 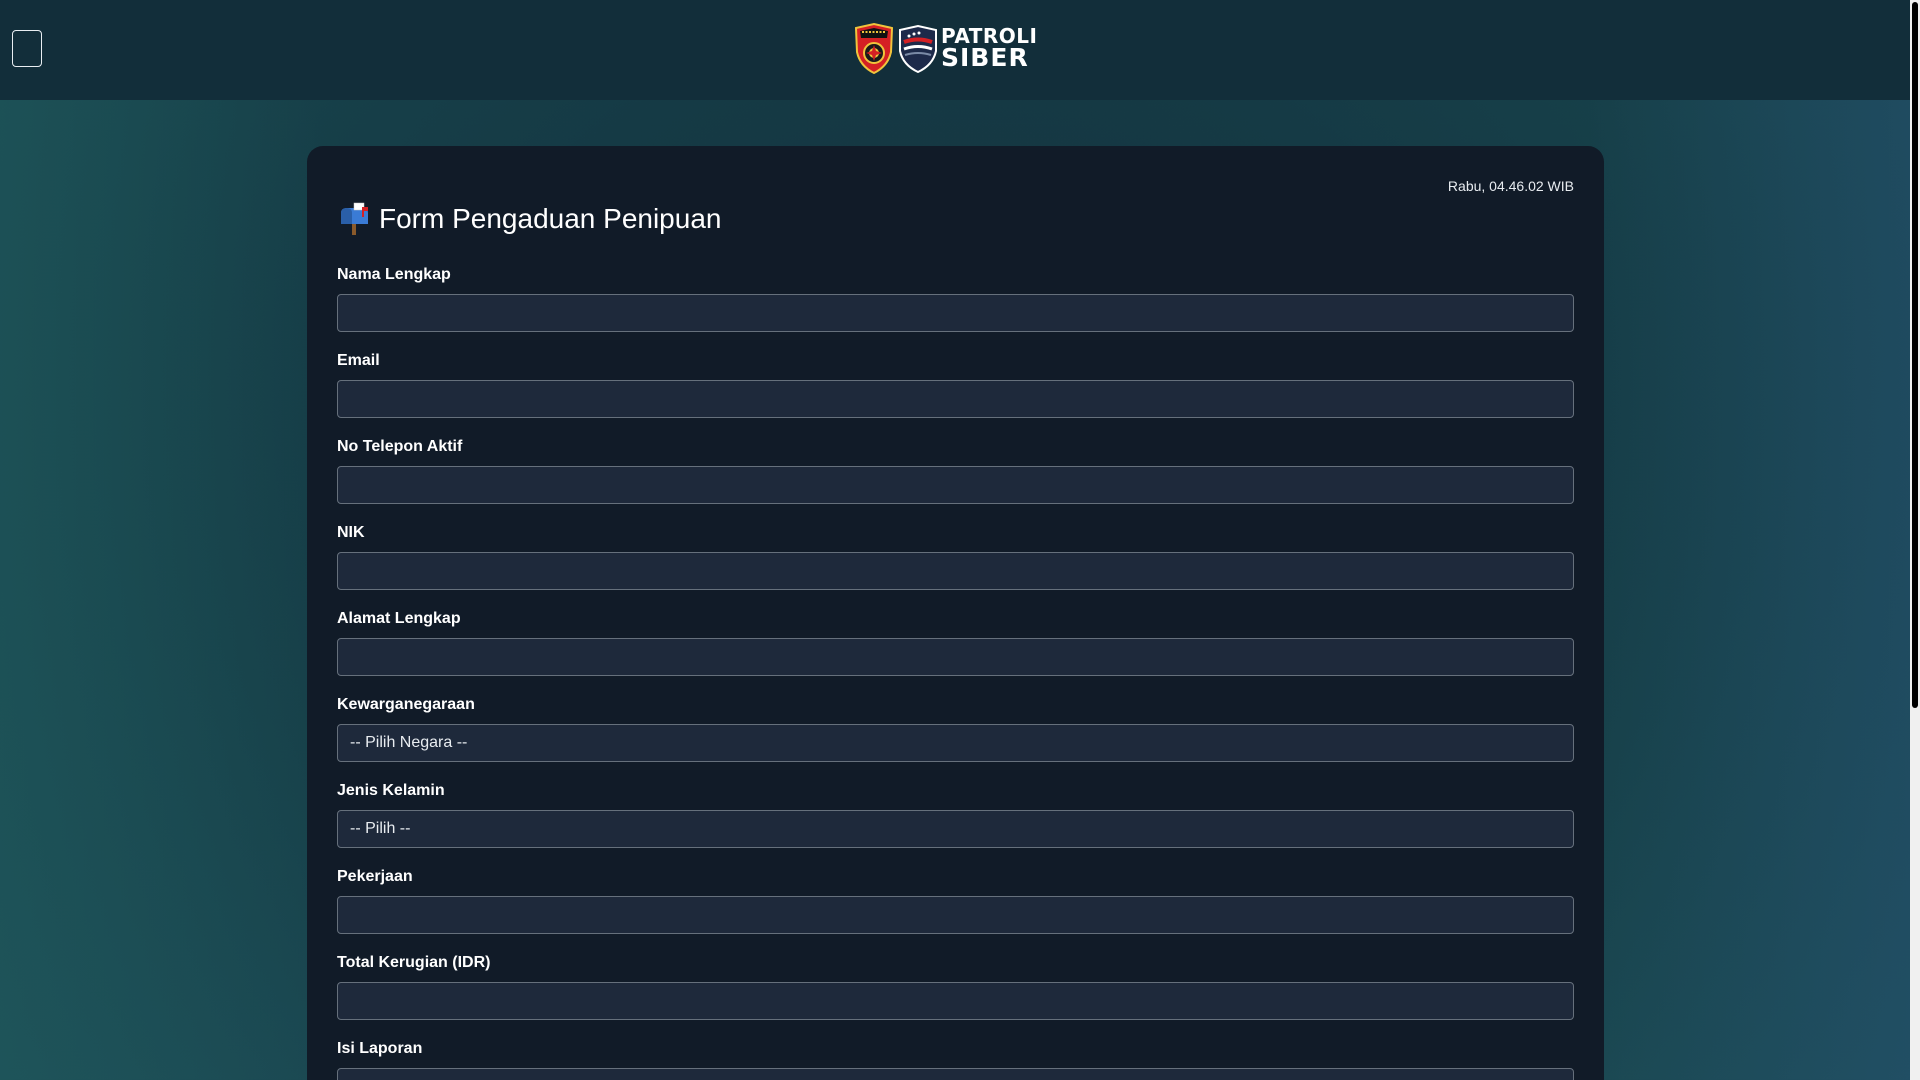 What do you see at coordinates (955, 743) in the screenshot?
I see `citizenship-select: -- Pilih Negara --` at bounding box center [955, 743].